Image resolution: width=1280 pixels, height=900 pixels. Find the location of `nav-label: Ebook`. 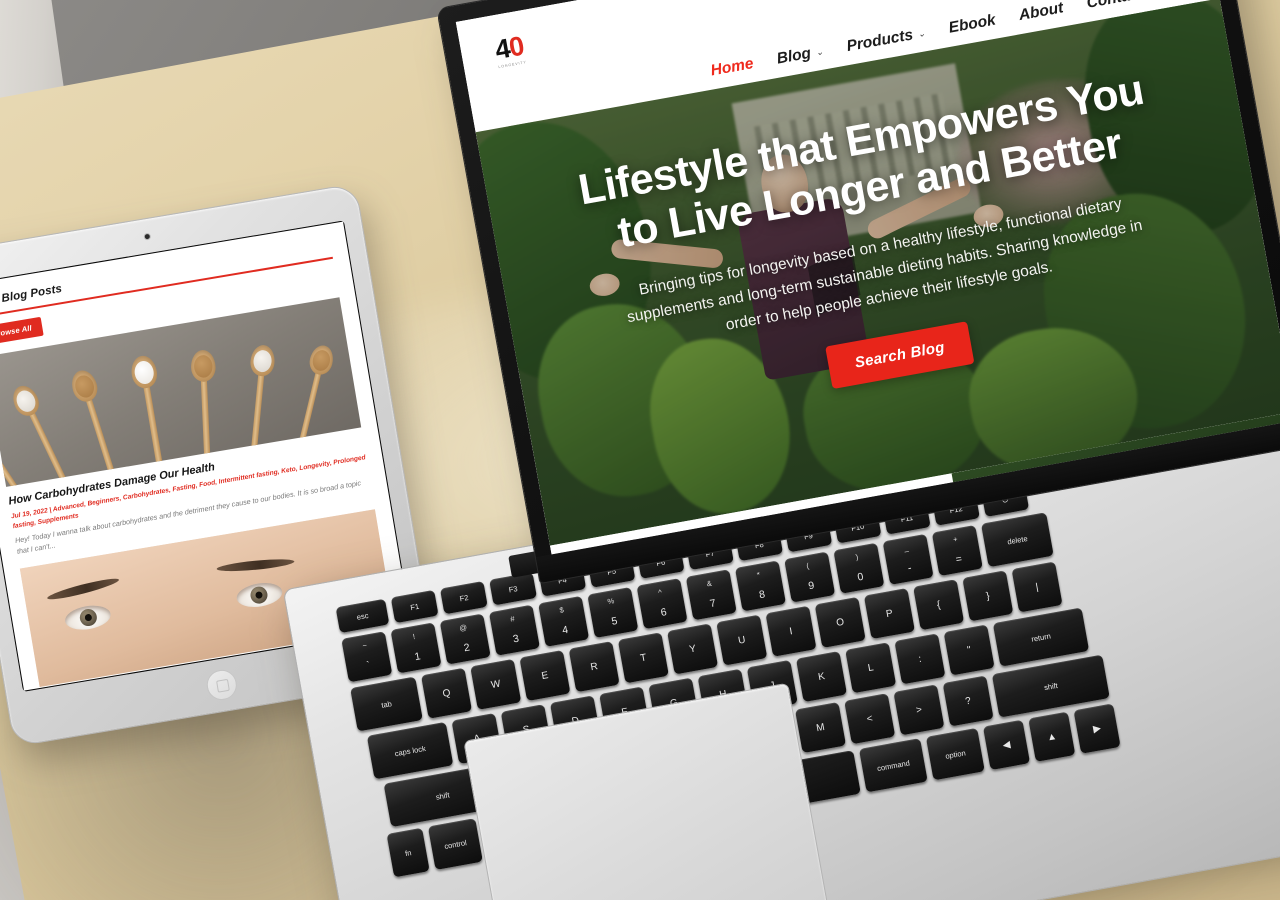

nav-label: Ebook is located at coordinates (972, 24).